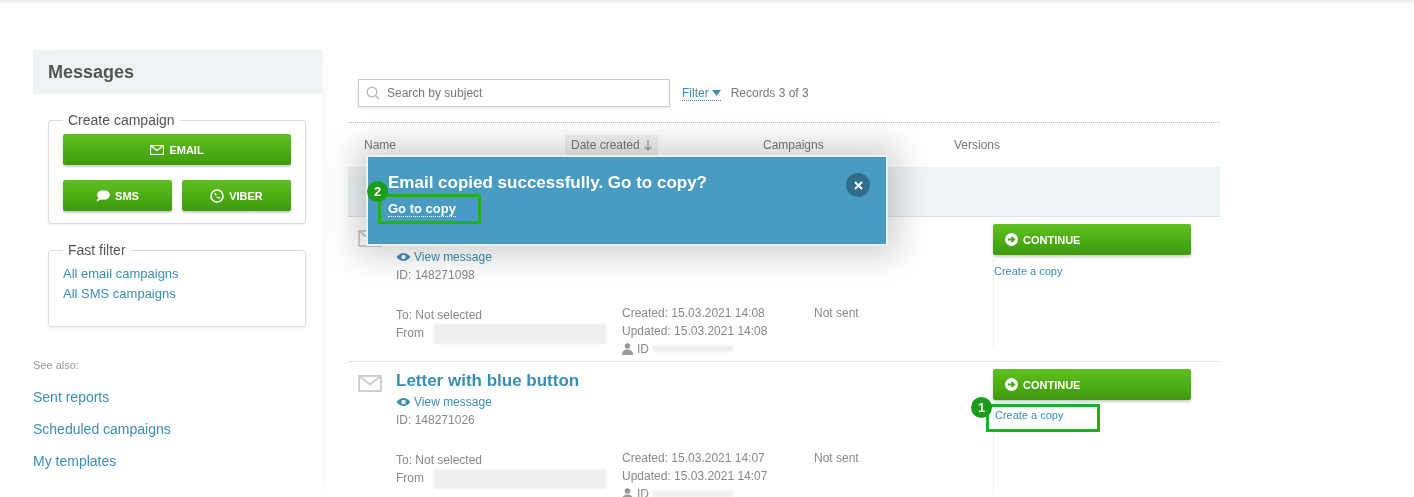 This screenshot has width=1414, height=497. I want to click on message-id: ID: 148271098, so click(436, 275).